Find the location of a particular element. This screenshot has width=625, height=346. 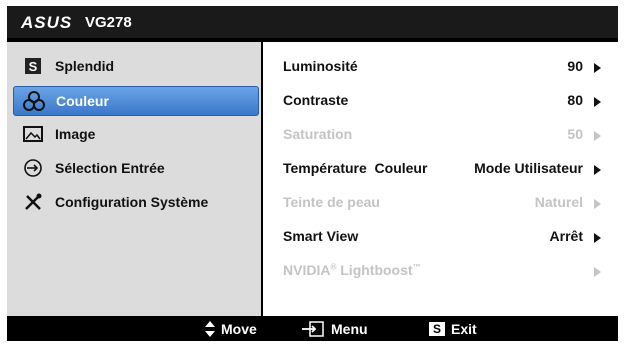

color-circles-icon is located at coordinates (34, 101).